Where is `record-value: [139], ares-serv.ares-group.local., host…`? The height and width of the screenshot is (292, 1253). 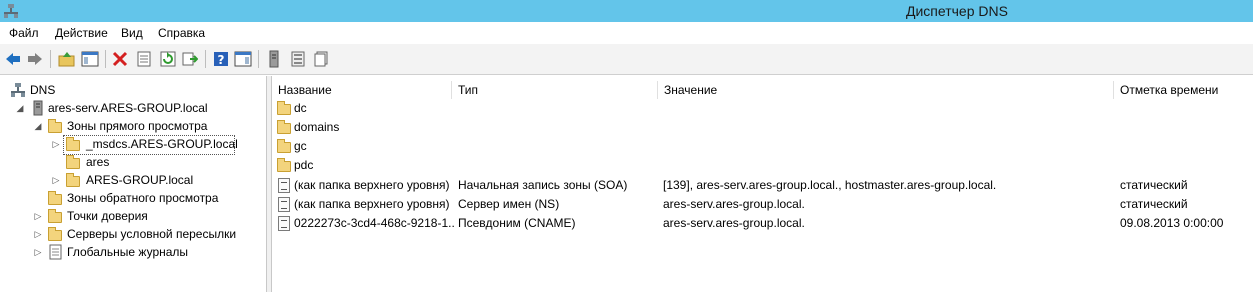
record-value: [139], ares-serv.ares-group.local., host… is located at coordinates (830, 185).